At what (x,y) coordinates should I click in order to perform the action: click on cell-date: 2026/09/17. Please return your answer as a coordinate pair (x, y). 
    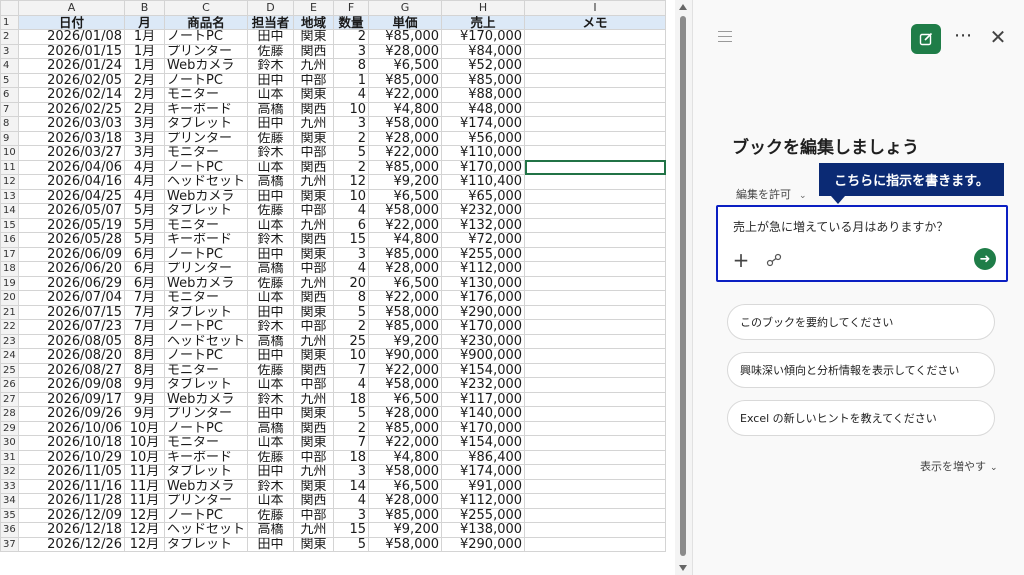
    Looking at the image, I should click on (71, 399).